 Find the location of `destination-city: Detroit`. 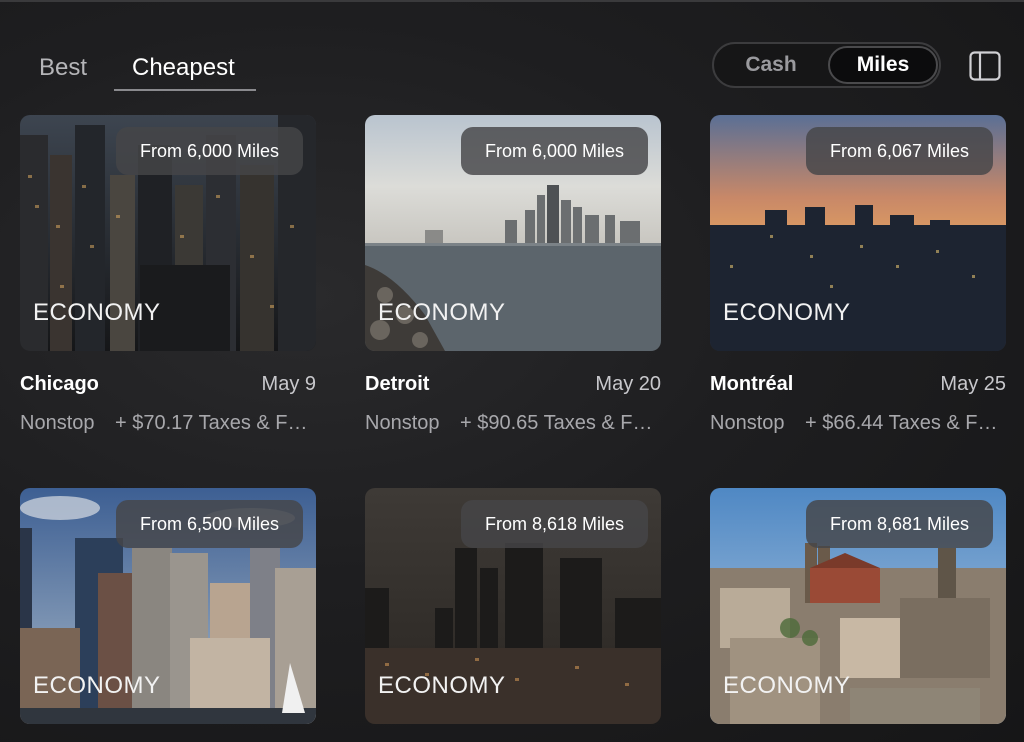

destination-city: Detroit is located at coordinates (397, 384).